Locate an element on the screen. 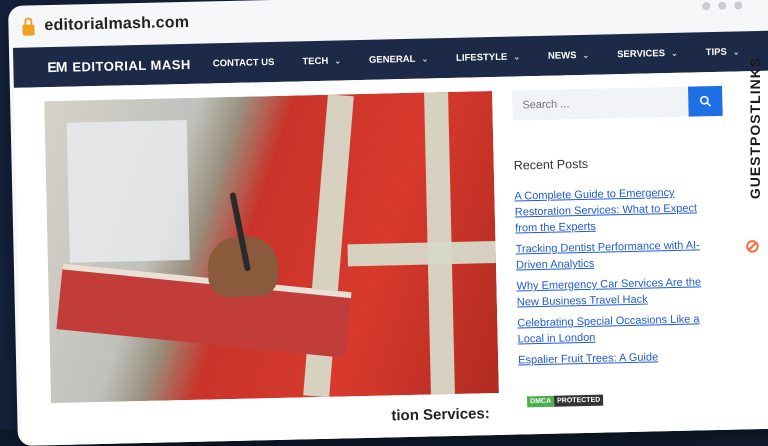  article-title: tion Services: is located at coordinates (440, 414).